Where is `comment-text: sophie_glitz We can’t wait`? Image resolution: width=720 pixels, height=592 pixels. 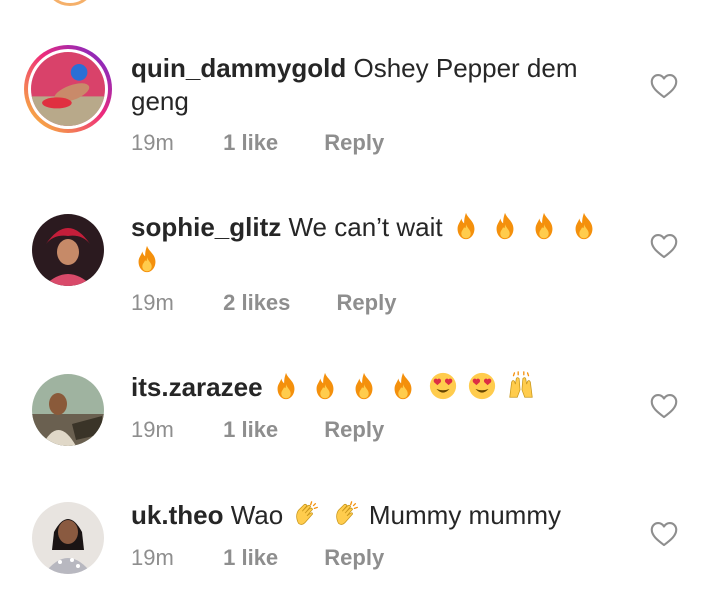
comment-text: sophie_glitz We can’t wait is located at coordinates (371, 244).